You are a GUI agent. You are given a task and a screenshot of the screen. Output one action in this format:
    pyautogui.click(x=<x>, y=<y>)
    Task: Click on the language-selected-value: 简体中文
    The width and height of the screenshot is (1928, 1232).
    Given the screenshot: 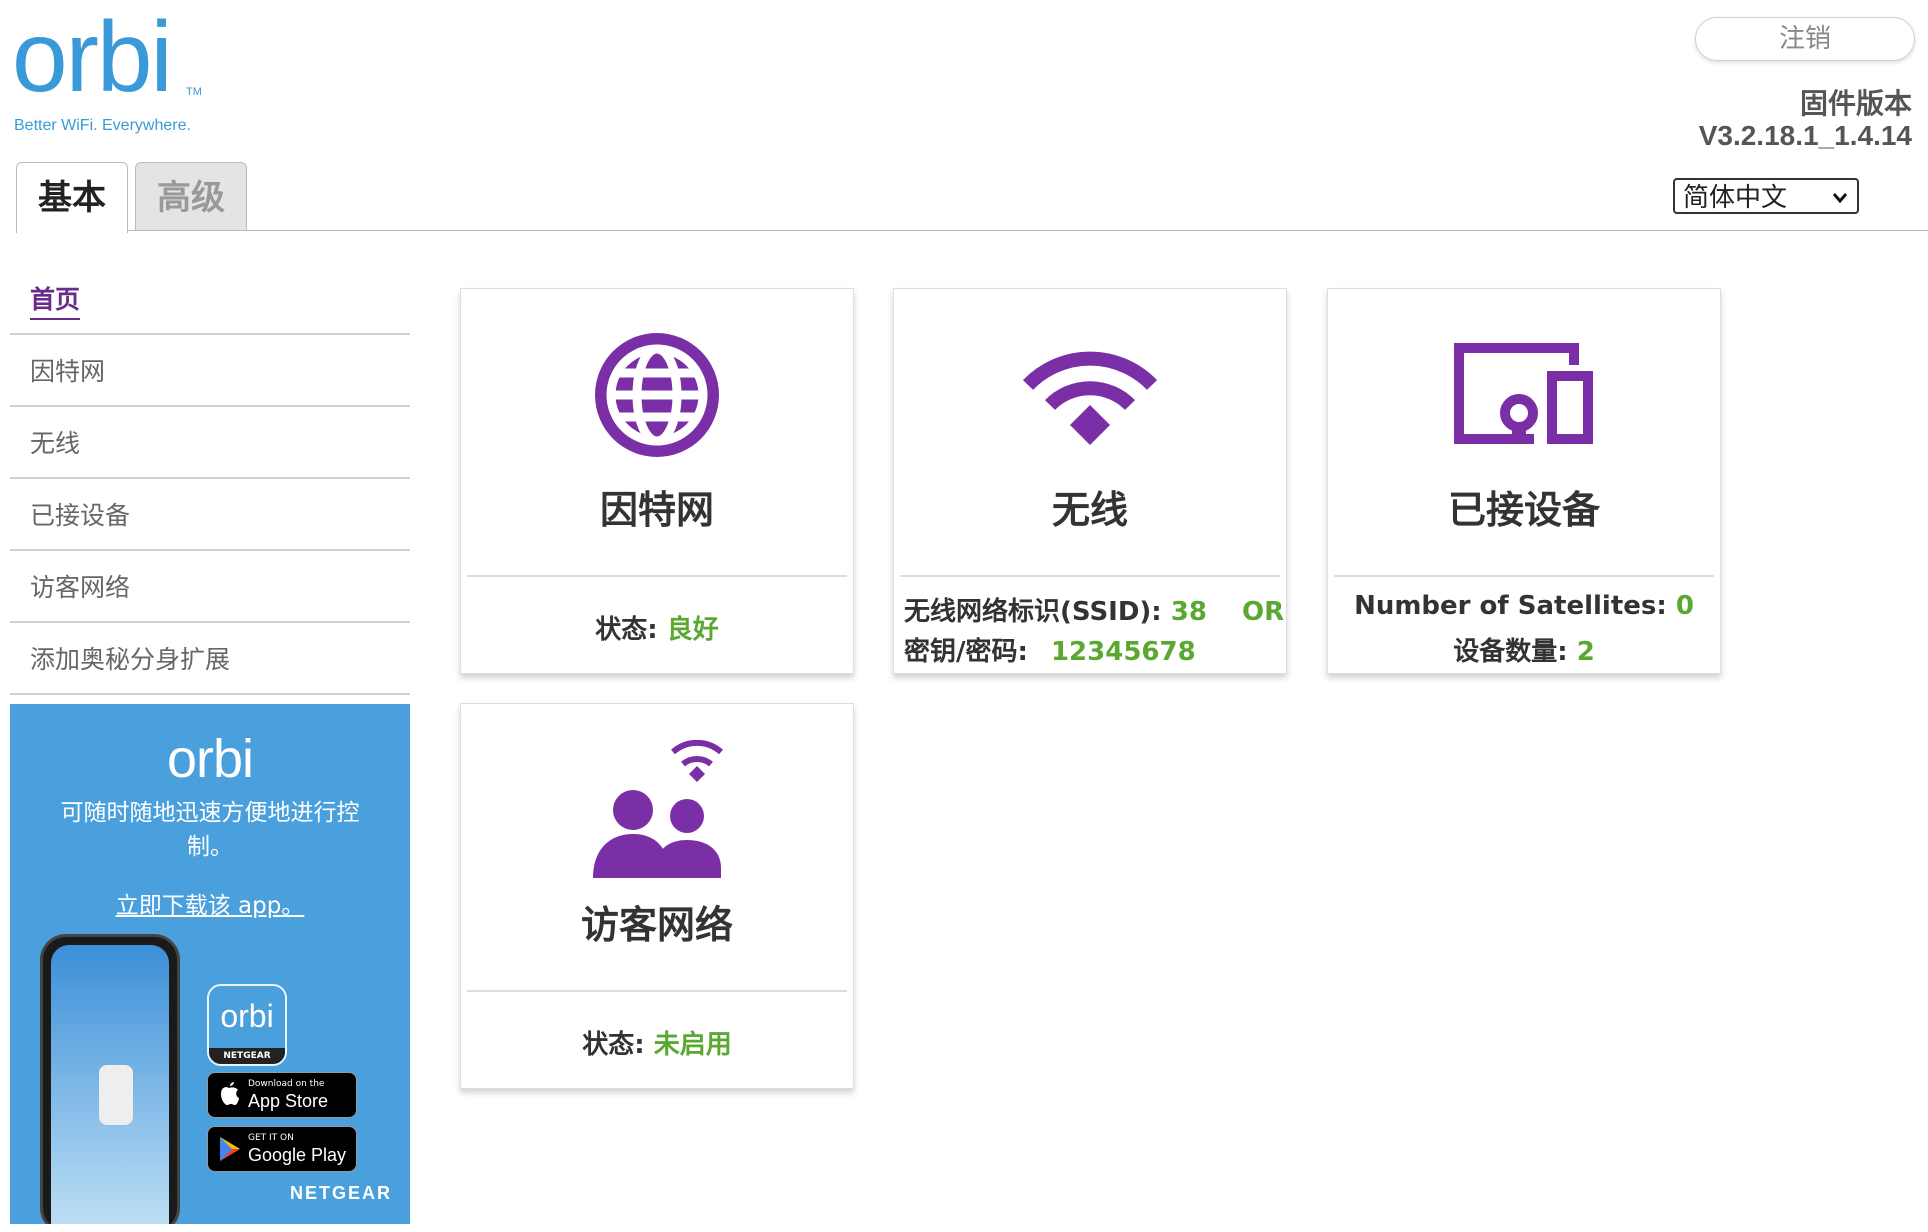 What is the action you would take?
    pyautogui.click(x=1735, y=198)
    